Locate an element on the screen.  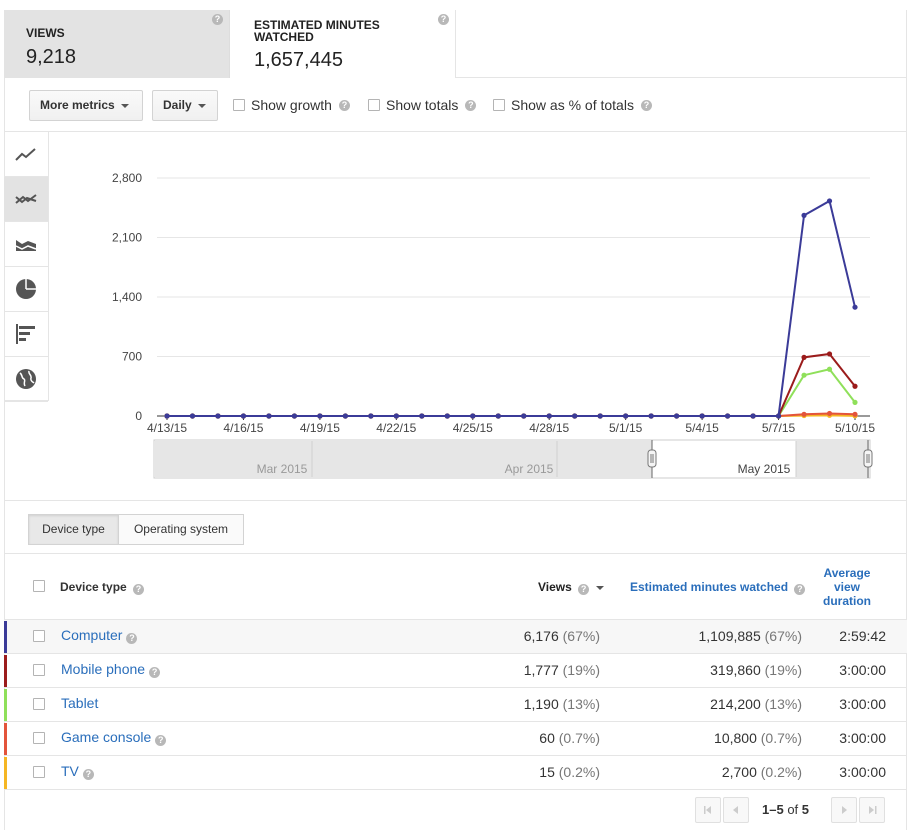
last-page-icon is located at coordinates (873, 810).